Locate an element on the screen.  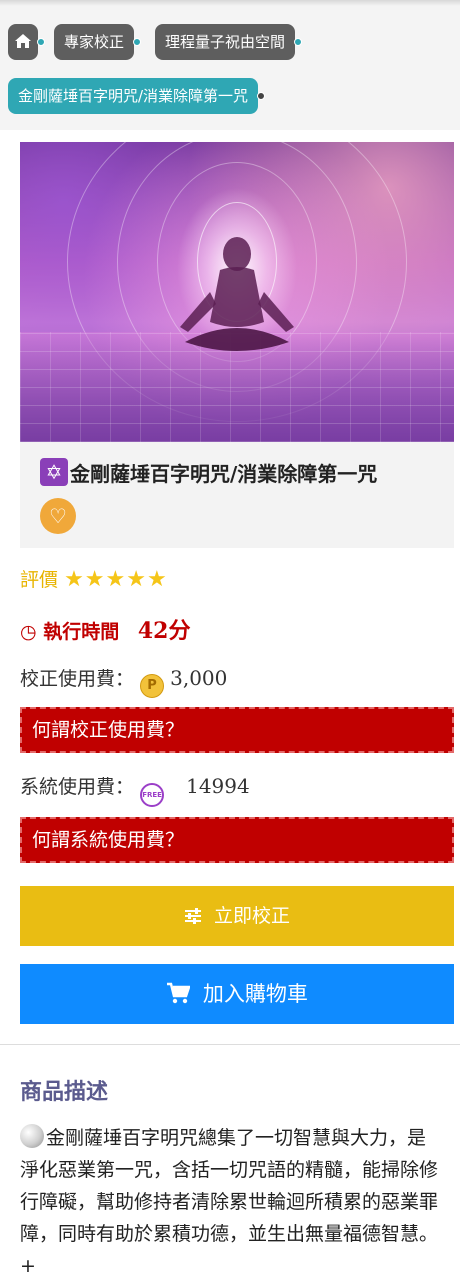
product-title-box: ✡ 金剛薩埵百字明咒/消業除障第一咒 ♡ is located at coordinates (237, 495).